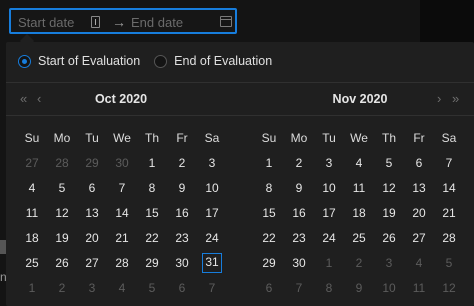  Describe the element at coordinates (24, 61) in the screenshot. I see `radio-start-of-evaluation` at that location.